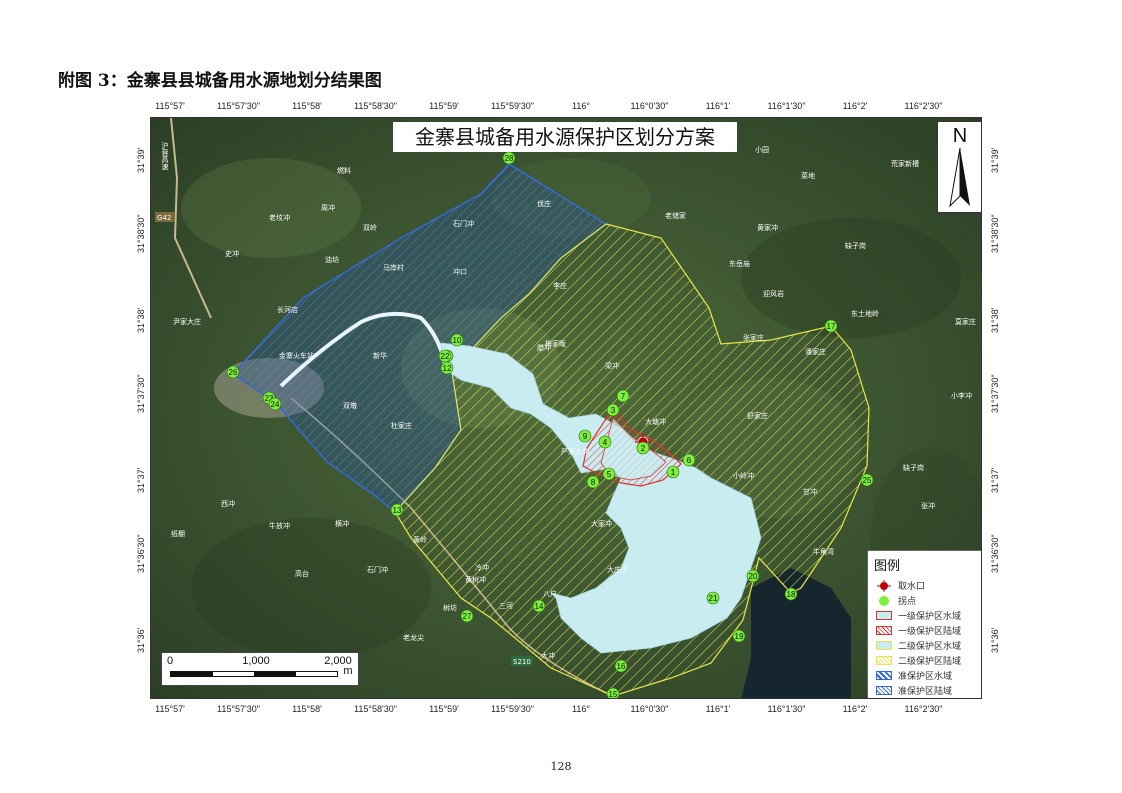 Image resolution: width=1122 pixels, height=793 pixels. I want to click on inflection-point-label: 2, so click(643, 448).